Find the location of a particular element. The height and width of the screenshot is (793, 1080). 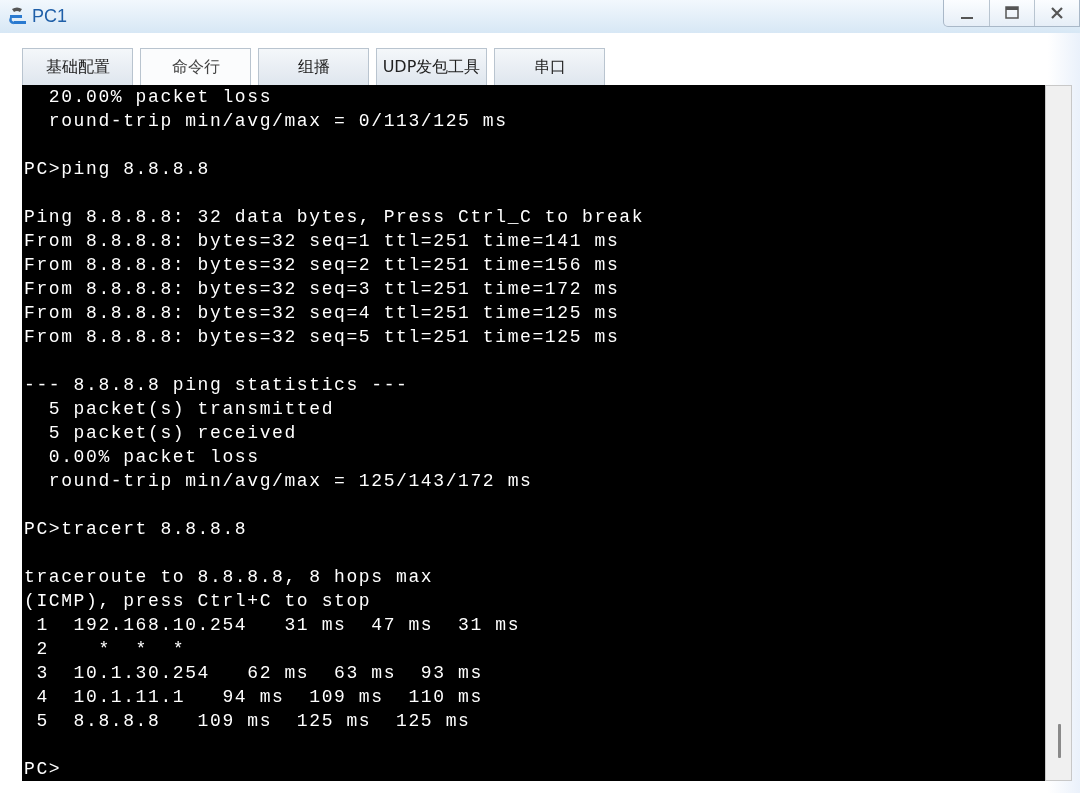

close-icon is located at coordinates (1057, 13).